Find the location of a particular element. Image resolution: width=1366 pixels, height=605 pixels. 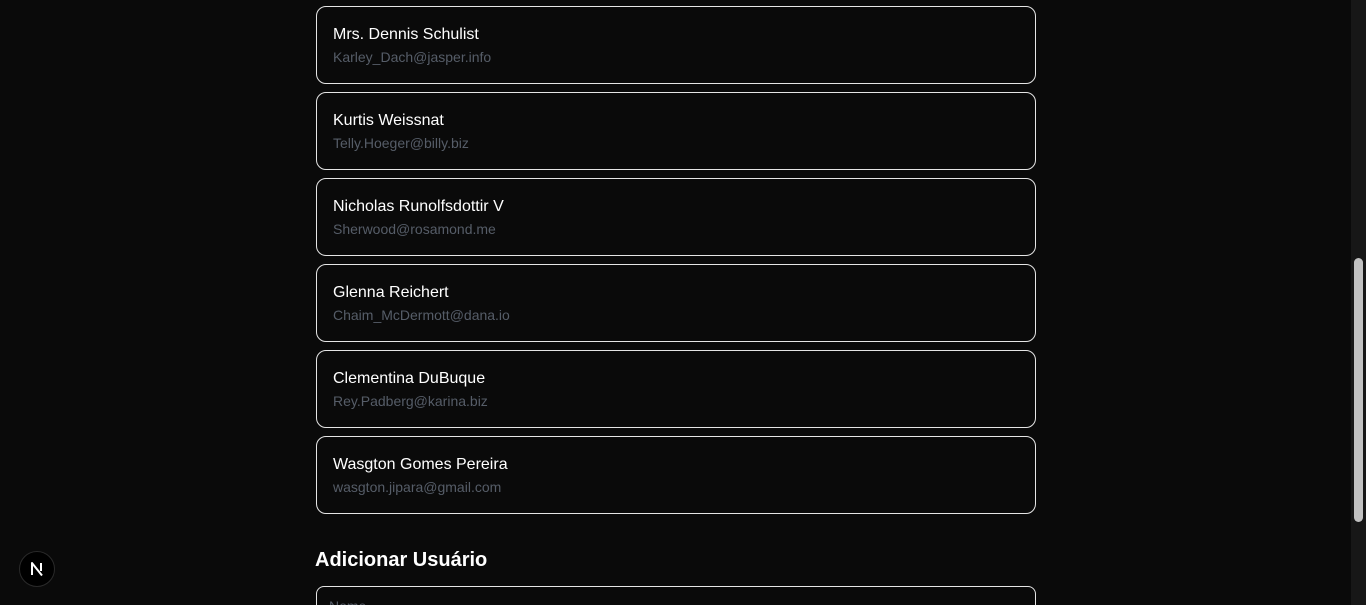

add-user-form is located at coordinates (676, 595).